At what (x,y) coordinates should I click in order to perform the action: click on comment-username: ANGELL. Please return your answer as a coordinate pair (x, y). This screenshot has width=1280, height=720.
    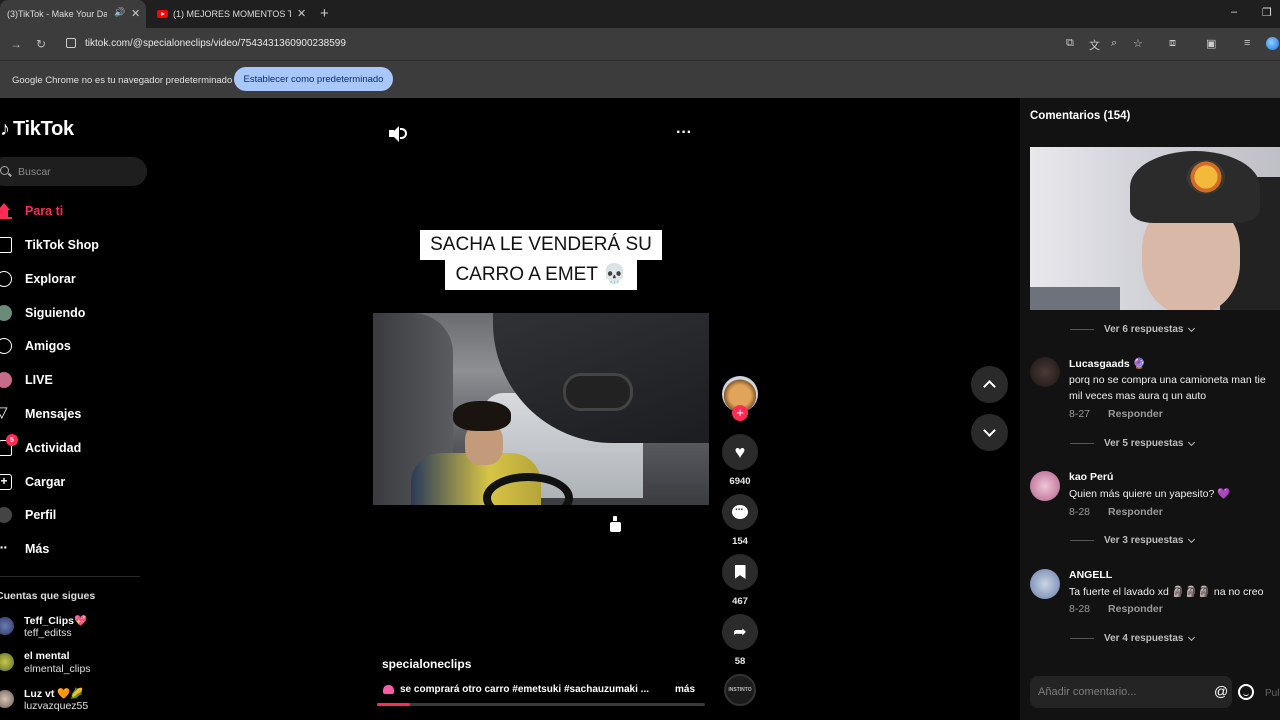
    Looking at the image, I should click on (1090, 575).